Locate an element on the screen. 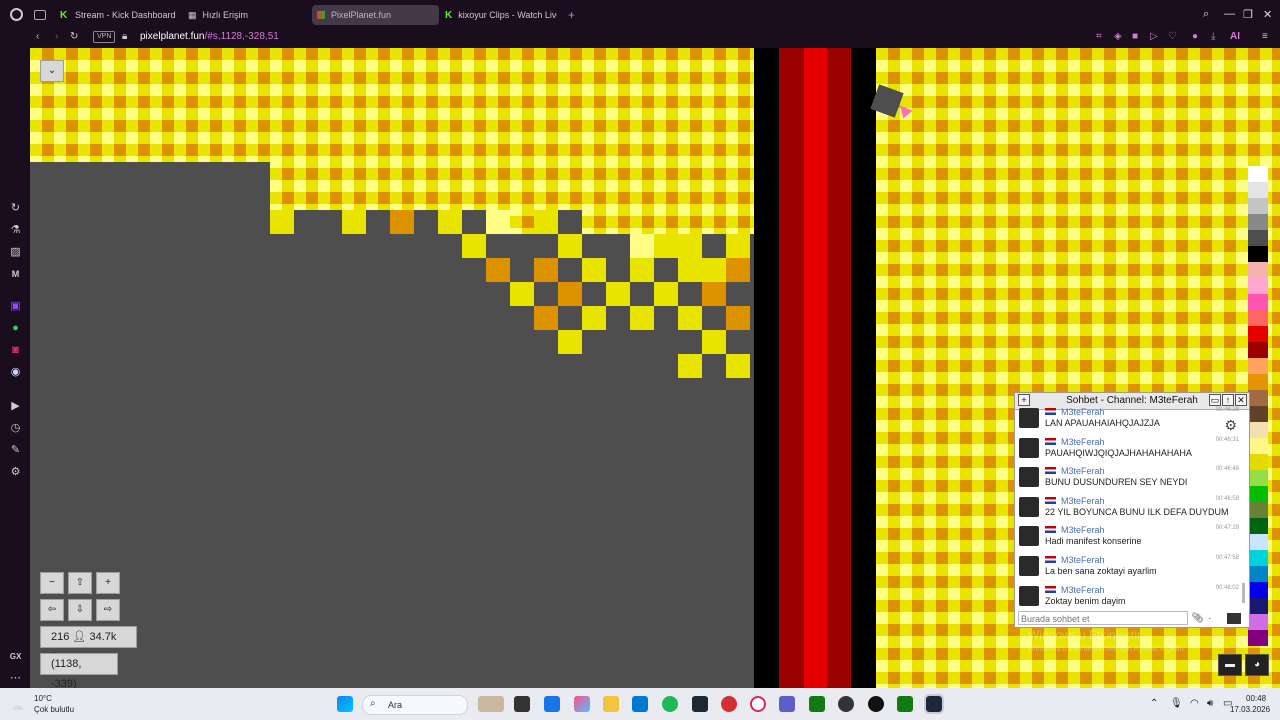 The width and height of the screenshot is (1280, 720). send-button is located at coordinates (1234, 618).